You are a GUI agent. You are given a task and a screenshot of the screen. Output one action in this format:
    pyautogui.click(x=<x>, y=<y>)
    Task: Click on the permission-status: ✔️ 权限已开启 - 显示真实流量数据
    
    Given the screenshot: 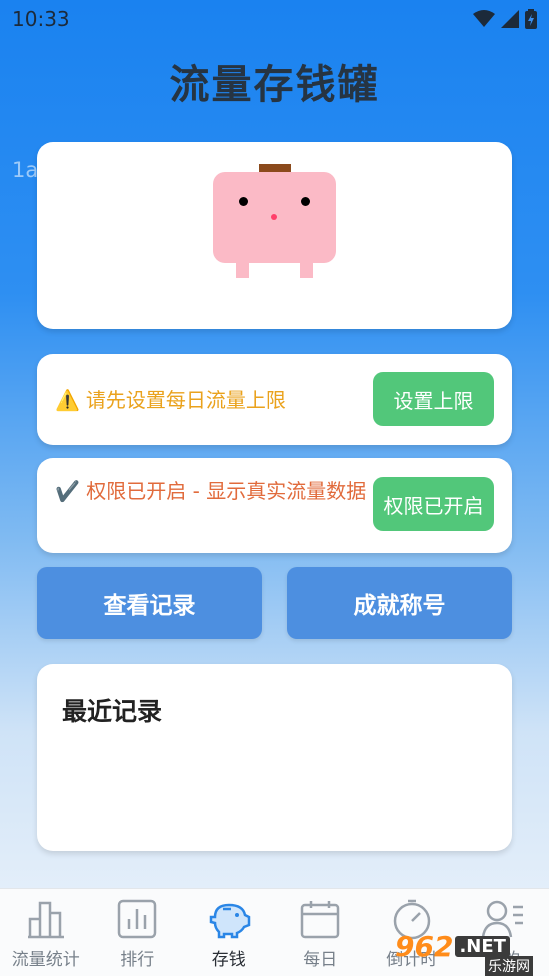 What is the action you would take?
    pyautogui.click(x=212, y=491)
    